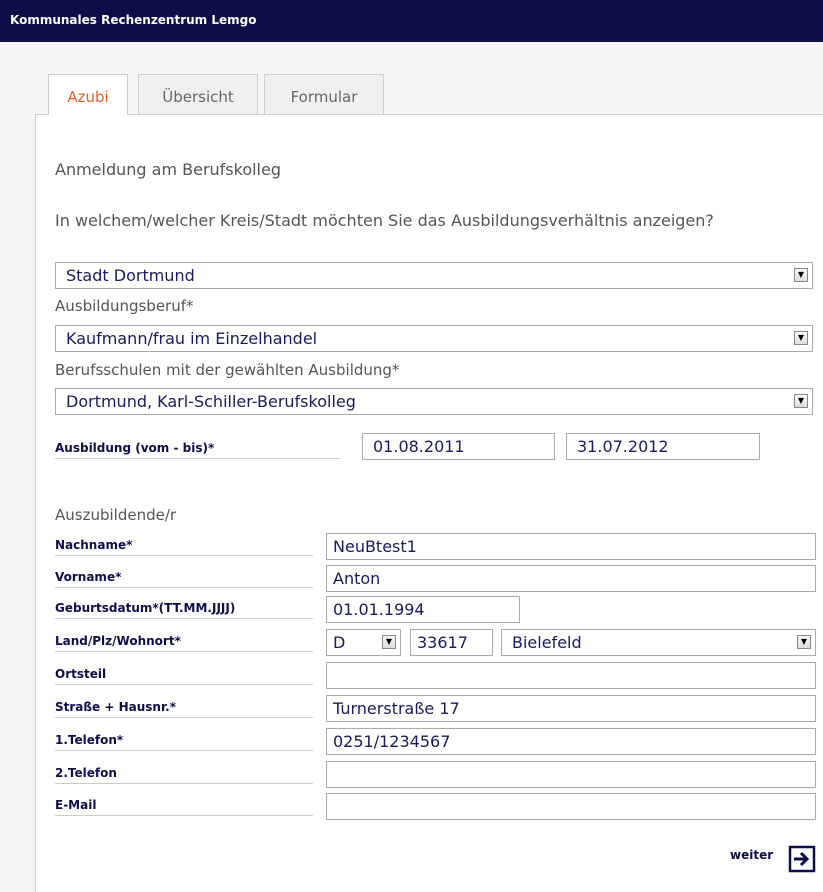  Describe the element at coordinates (168, 169) in the screenshot. I see `section-title-anmeldung: Anmeldung am Berufskolleg` at that location.